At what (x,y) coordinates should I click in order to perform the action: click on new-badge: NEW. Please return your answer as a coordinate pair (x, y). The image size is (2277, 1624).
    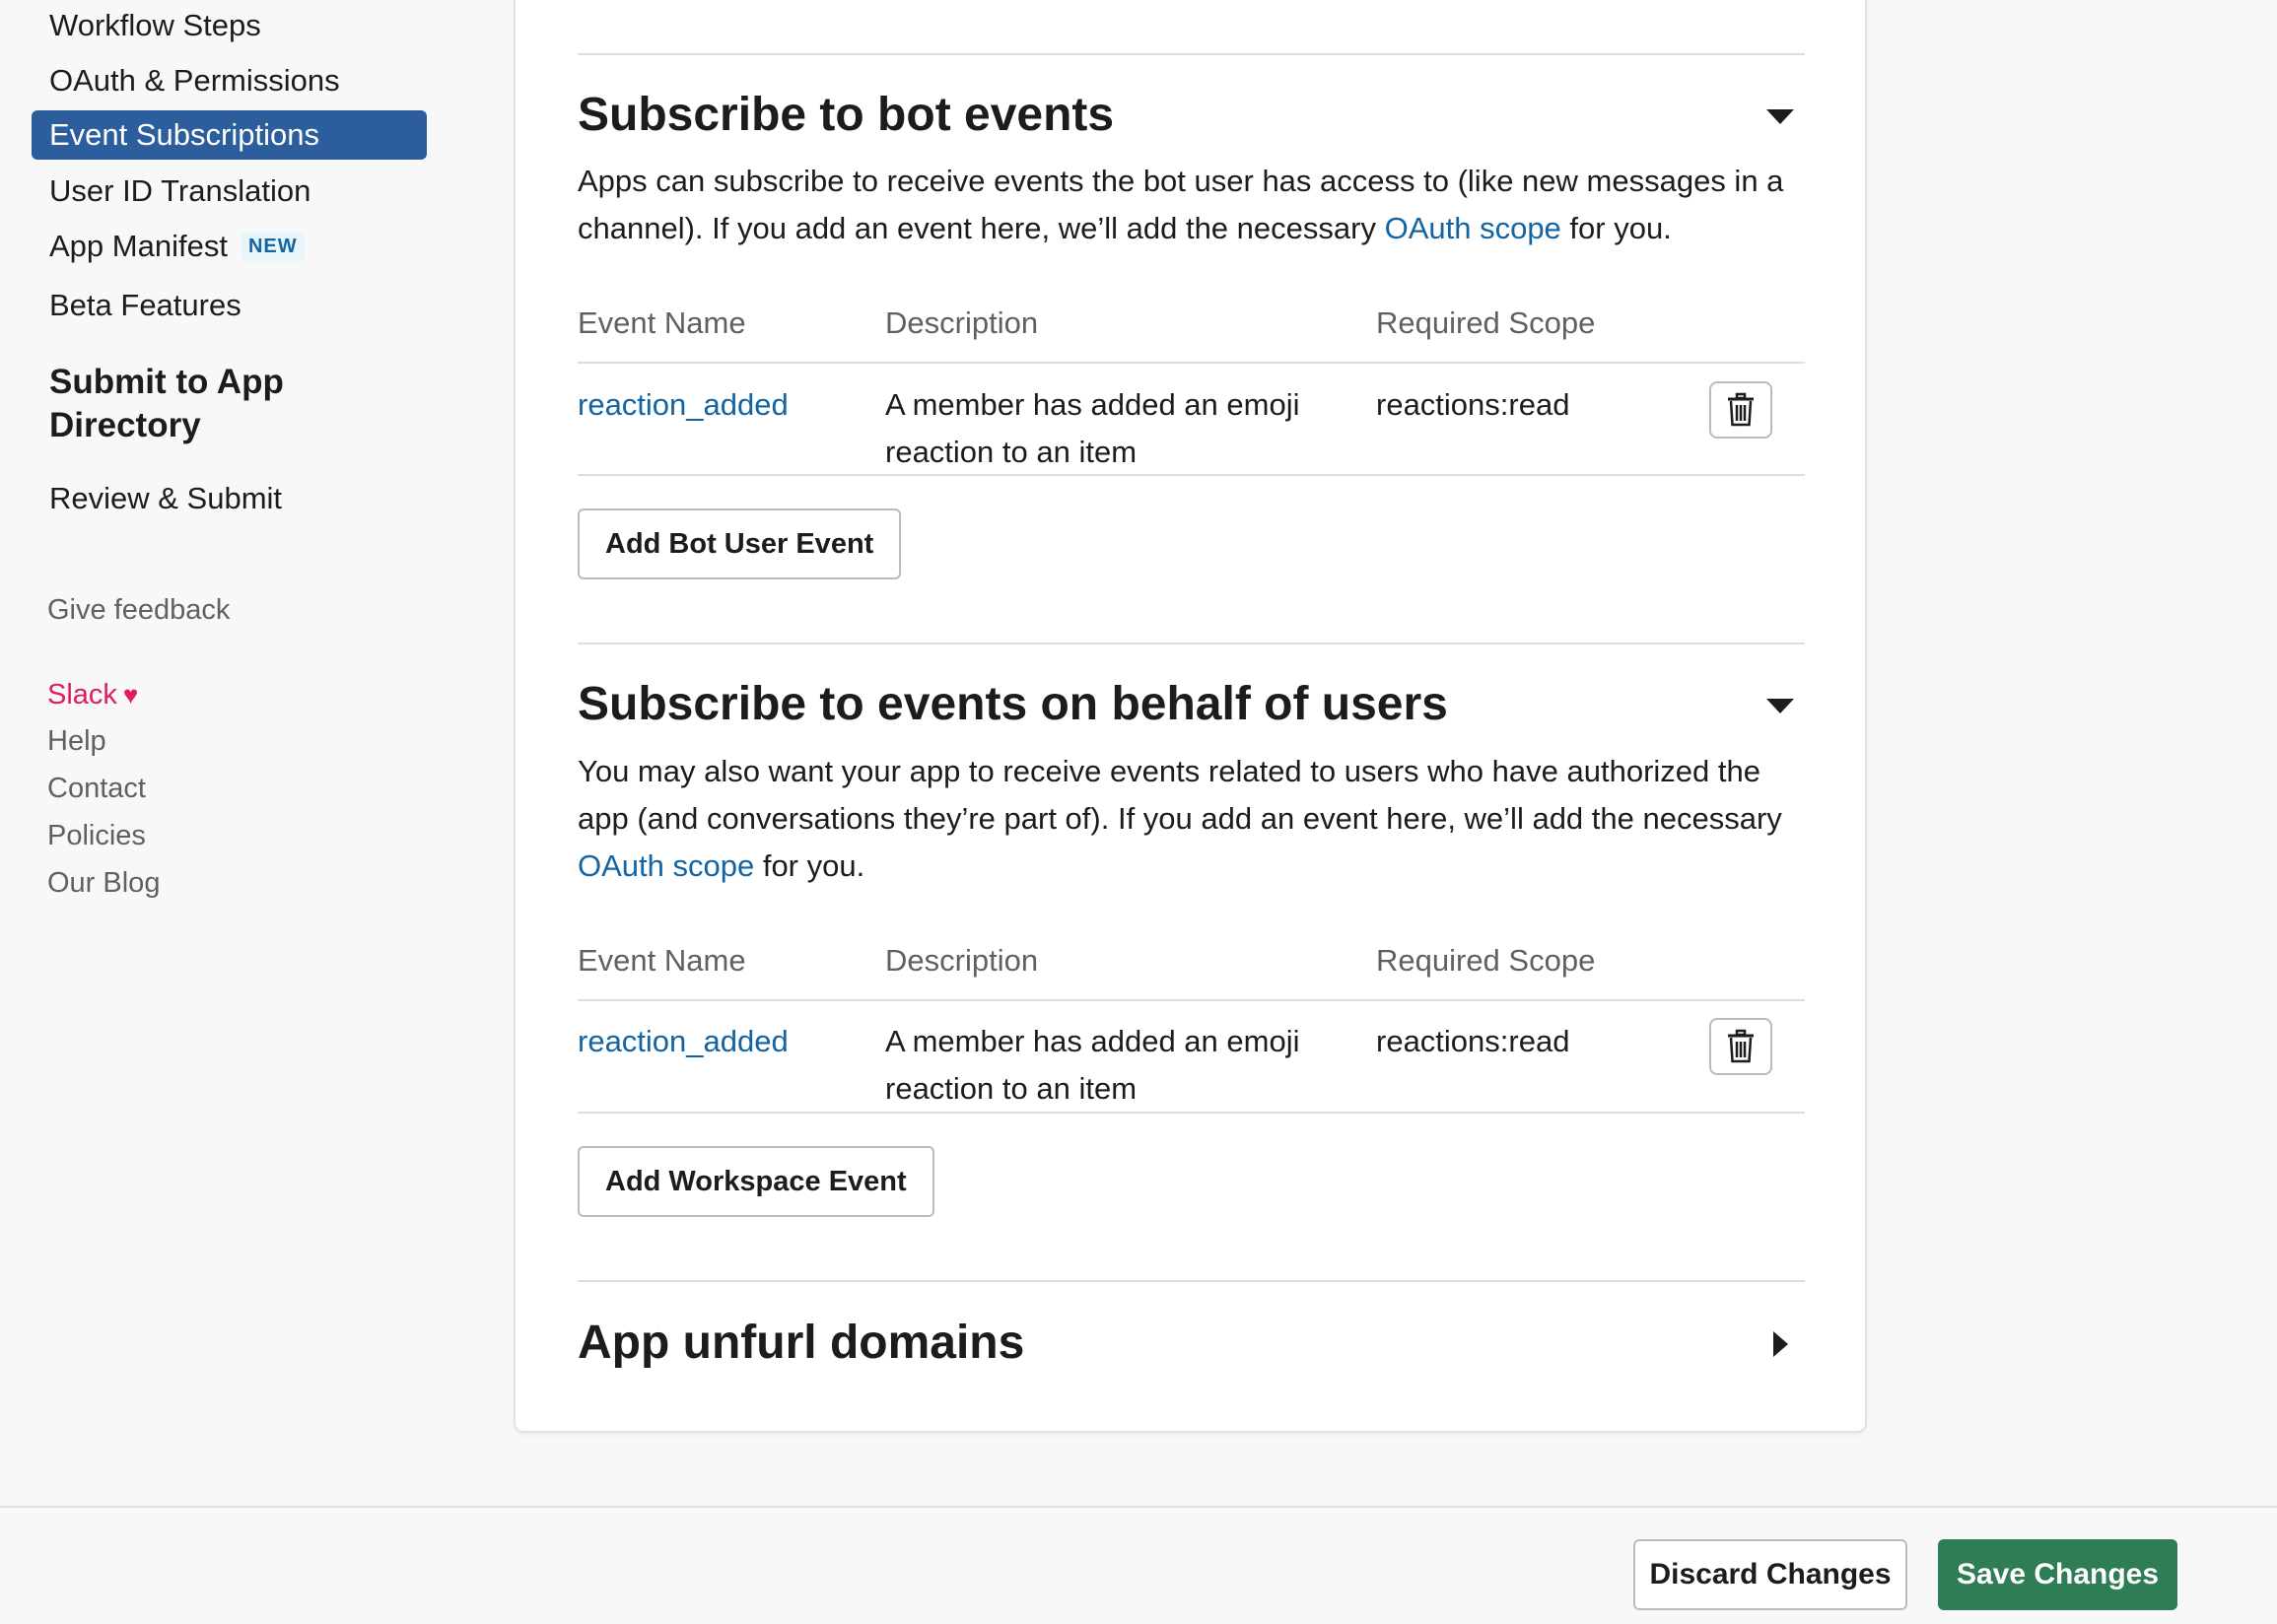
    Looking at the image, I should click on (273, 247).